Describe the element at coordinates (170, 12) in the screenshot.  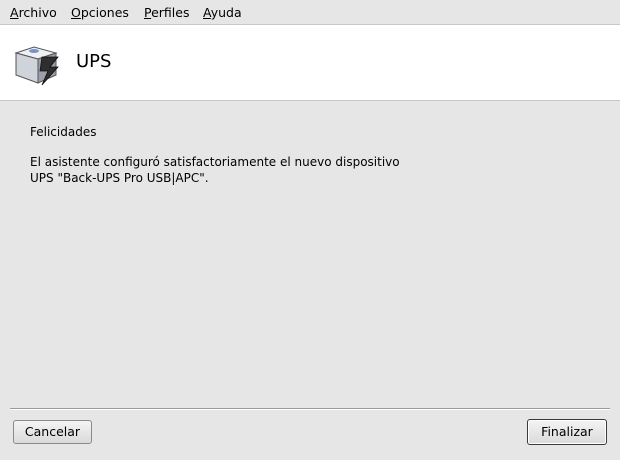
I see `menu-perfiles-label: erfiles` at that location.